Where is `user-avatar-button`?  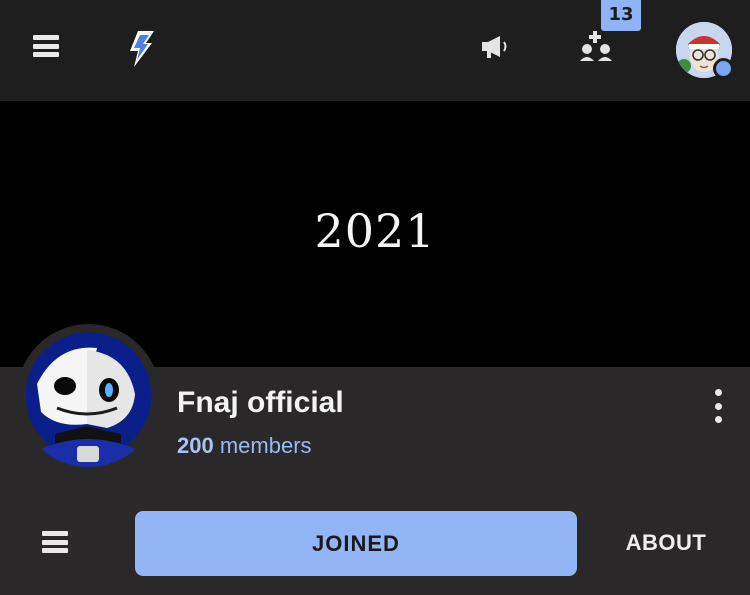 user-avatar-button is located at coordinates (705, 50).